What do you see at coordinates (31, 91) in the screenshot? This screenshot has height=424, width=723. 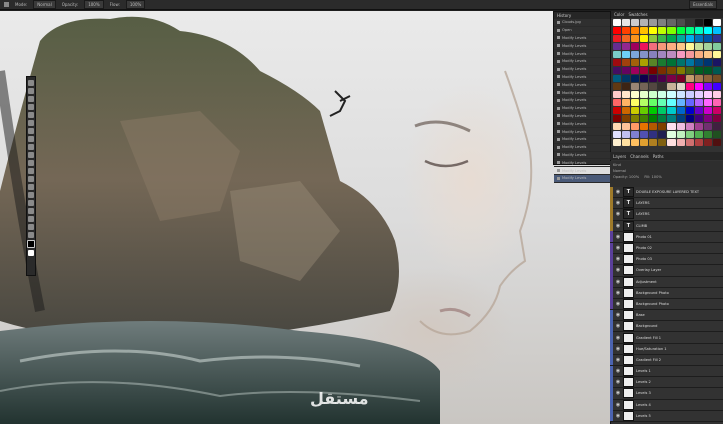 I see `marquee-tool-icon` at bounding box center [31, 91].